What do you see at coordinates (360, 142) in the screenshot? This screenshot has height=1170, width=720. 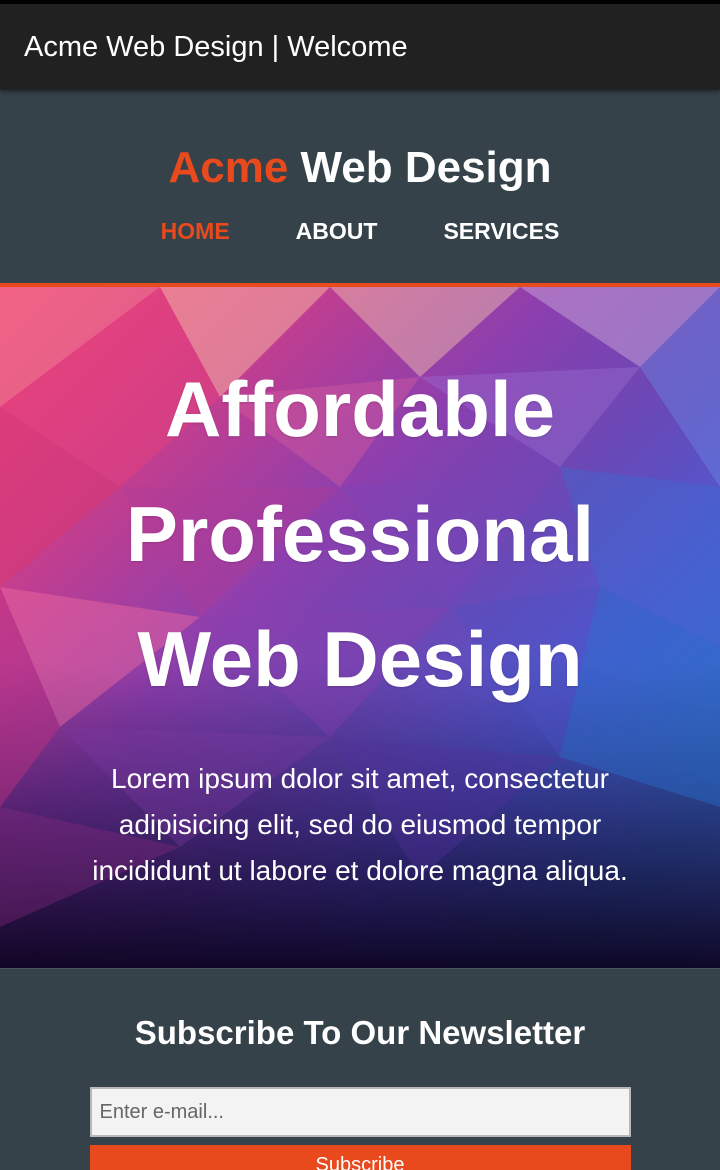 I see `site-branding: Acme Web Design` at bounding box center [360, 142].